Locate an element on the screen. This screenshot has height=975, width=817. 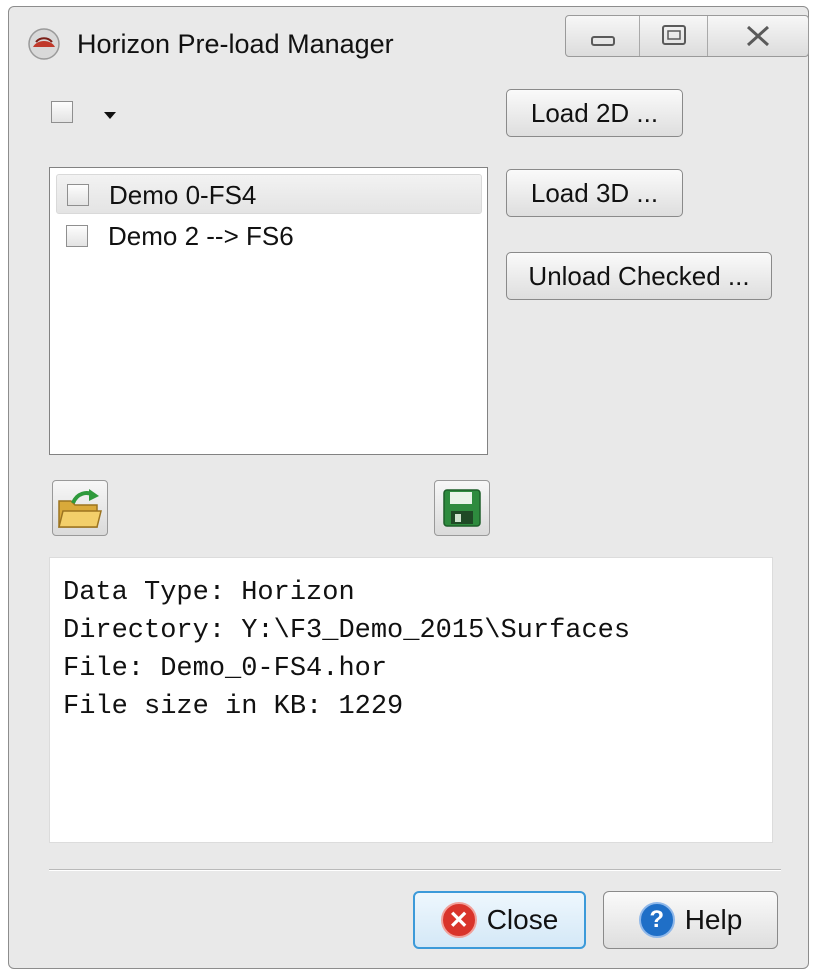
chevron-down-icon is located at coordinates (110, 115).